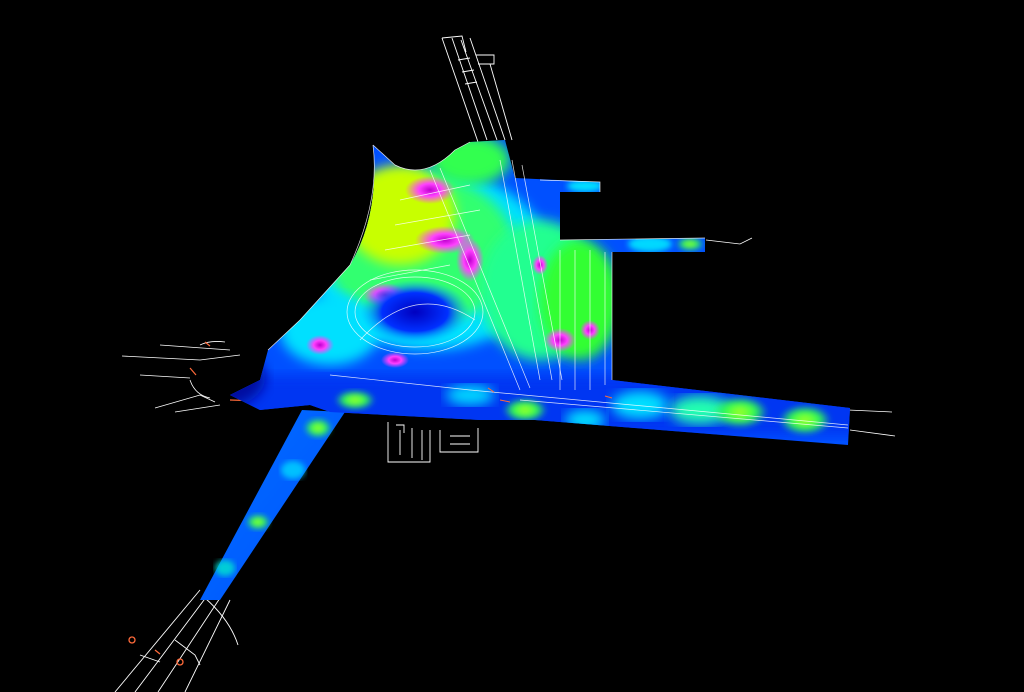 This screenshot has height=692, width=1024. I want to click on cad-linework-north, so click(477, 89).